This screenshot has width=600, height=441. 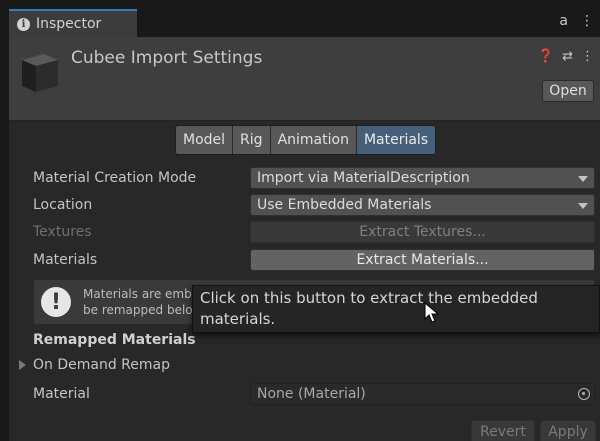 What do you see at coordinates (63, 205) in the screenshot?
I see `location-label: Location` at bounding box center [63, 205].